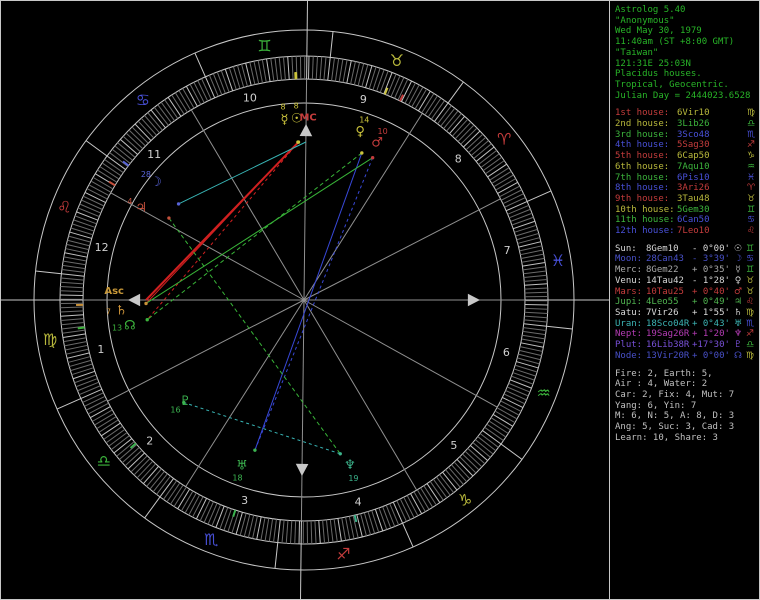 The image size is (760, 600). Describe the element at coordinates (50, 339) in the screenshot. I see `zodiac-sign-virgo-icon: ♍` at that location.